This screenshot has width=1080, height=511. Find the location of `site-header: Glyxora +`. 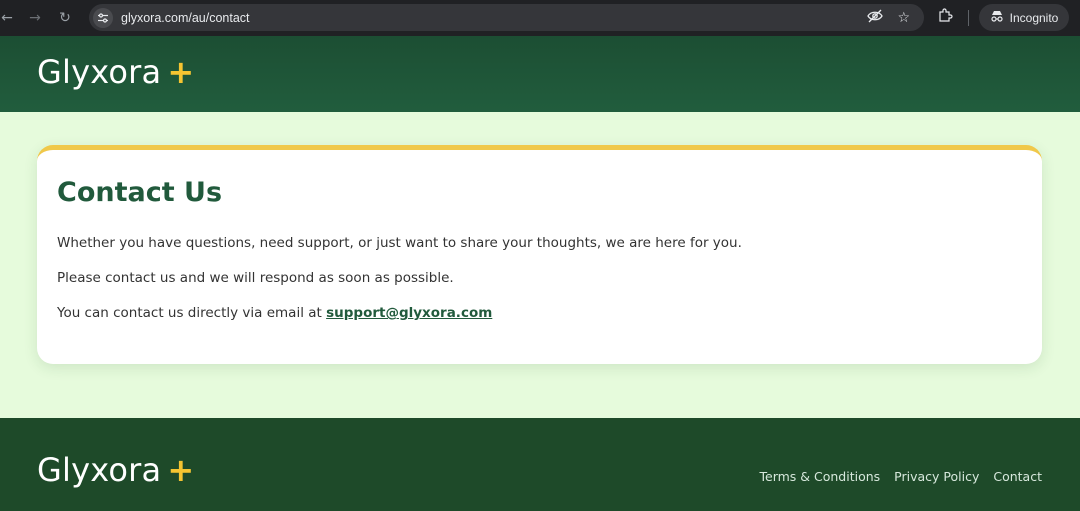

site-header: Glyxora + is located at coordinates (540, 74).